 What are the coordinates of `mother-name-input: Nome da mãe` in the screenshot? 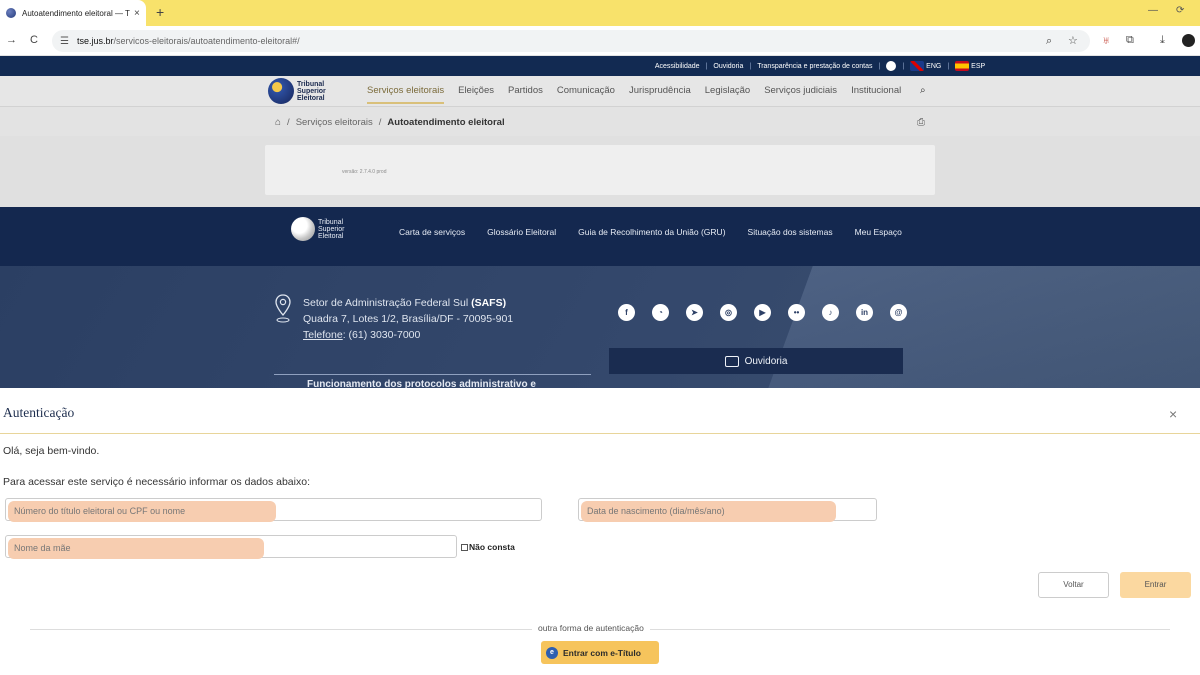 It's located at (231, 547).